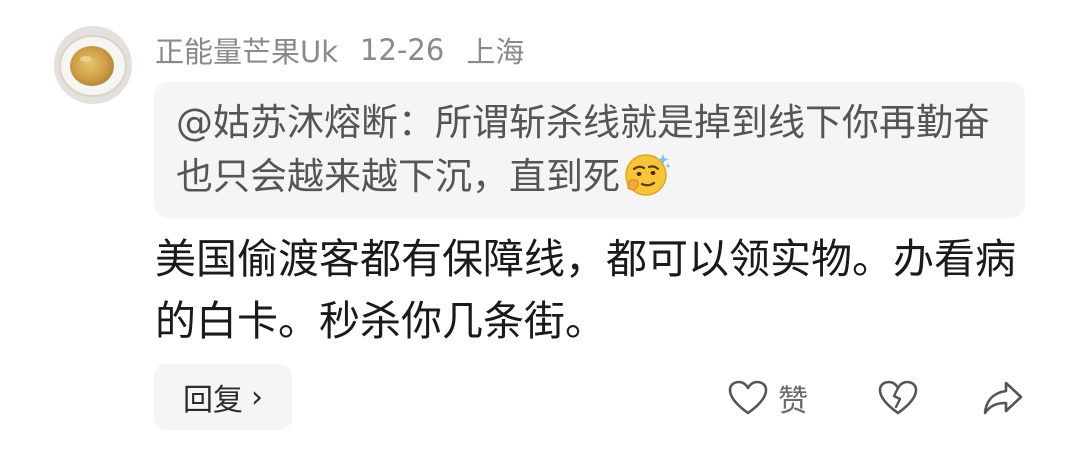 This screenshot has width=1080, height=474. Describe the element at coordinates (246, 50) in the screenshot. I see `username: 正能量芒果Uk` at that location.